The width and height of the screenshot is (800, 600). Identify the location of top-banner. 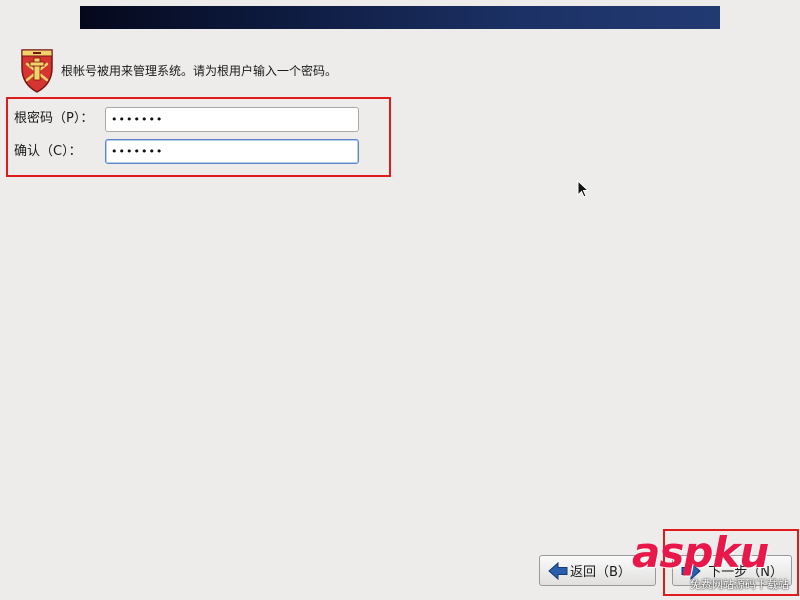
(400, 17).